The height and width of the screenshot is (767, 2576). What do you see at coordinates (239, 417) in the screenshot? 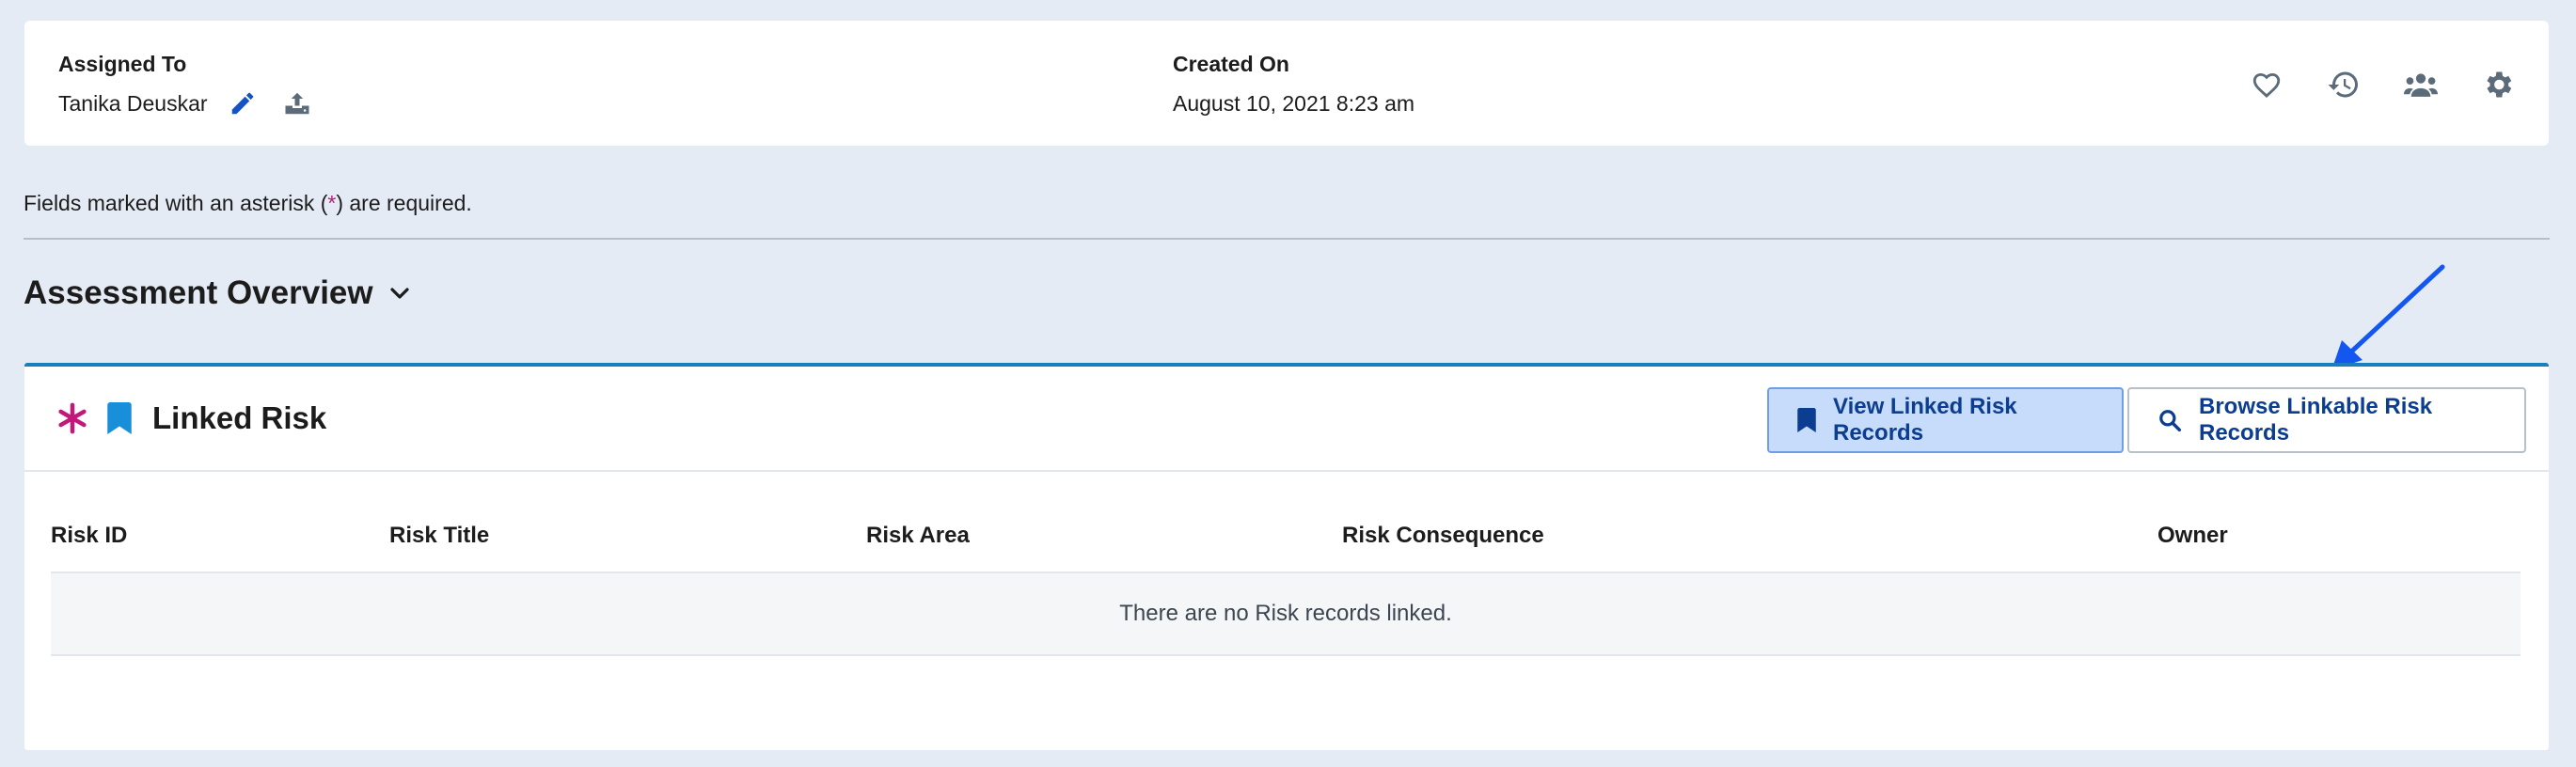
I see `linked-risk-title: Linked Risk` at bounding box center [239, 417].